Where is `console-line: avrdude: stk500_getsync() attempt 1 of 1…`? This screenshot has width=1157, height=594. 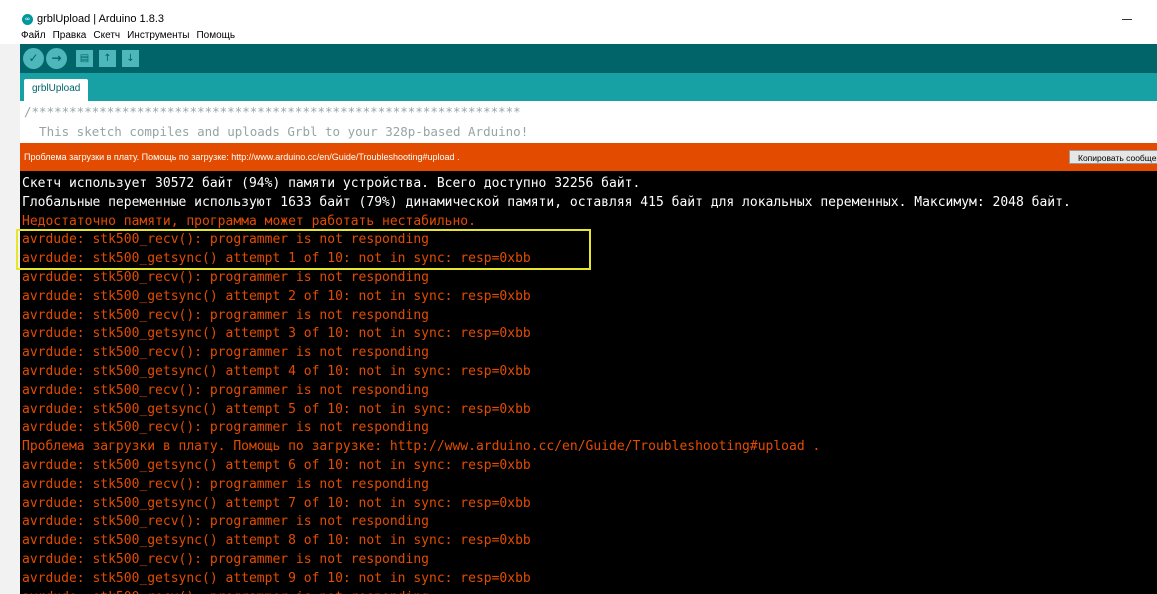 console-line: avrdude: stk500_getsync() attempt 1 of 1… is located at coordinates (276, 259).